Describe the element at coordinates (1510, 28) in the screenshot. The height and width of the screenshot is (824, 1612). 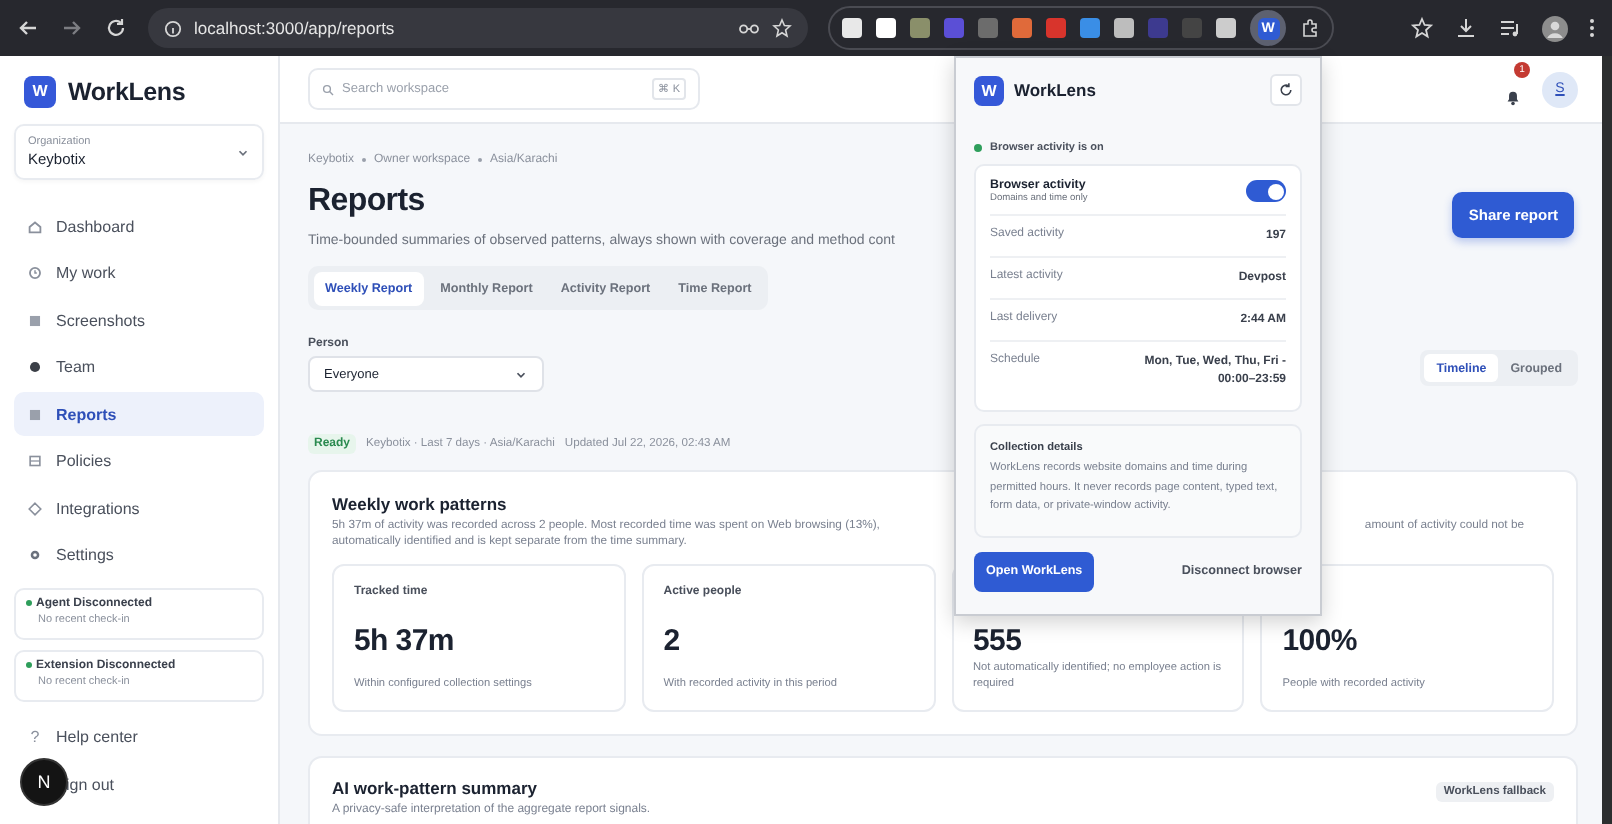
I see `playlist-icon` at that location.